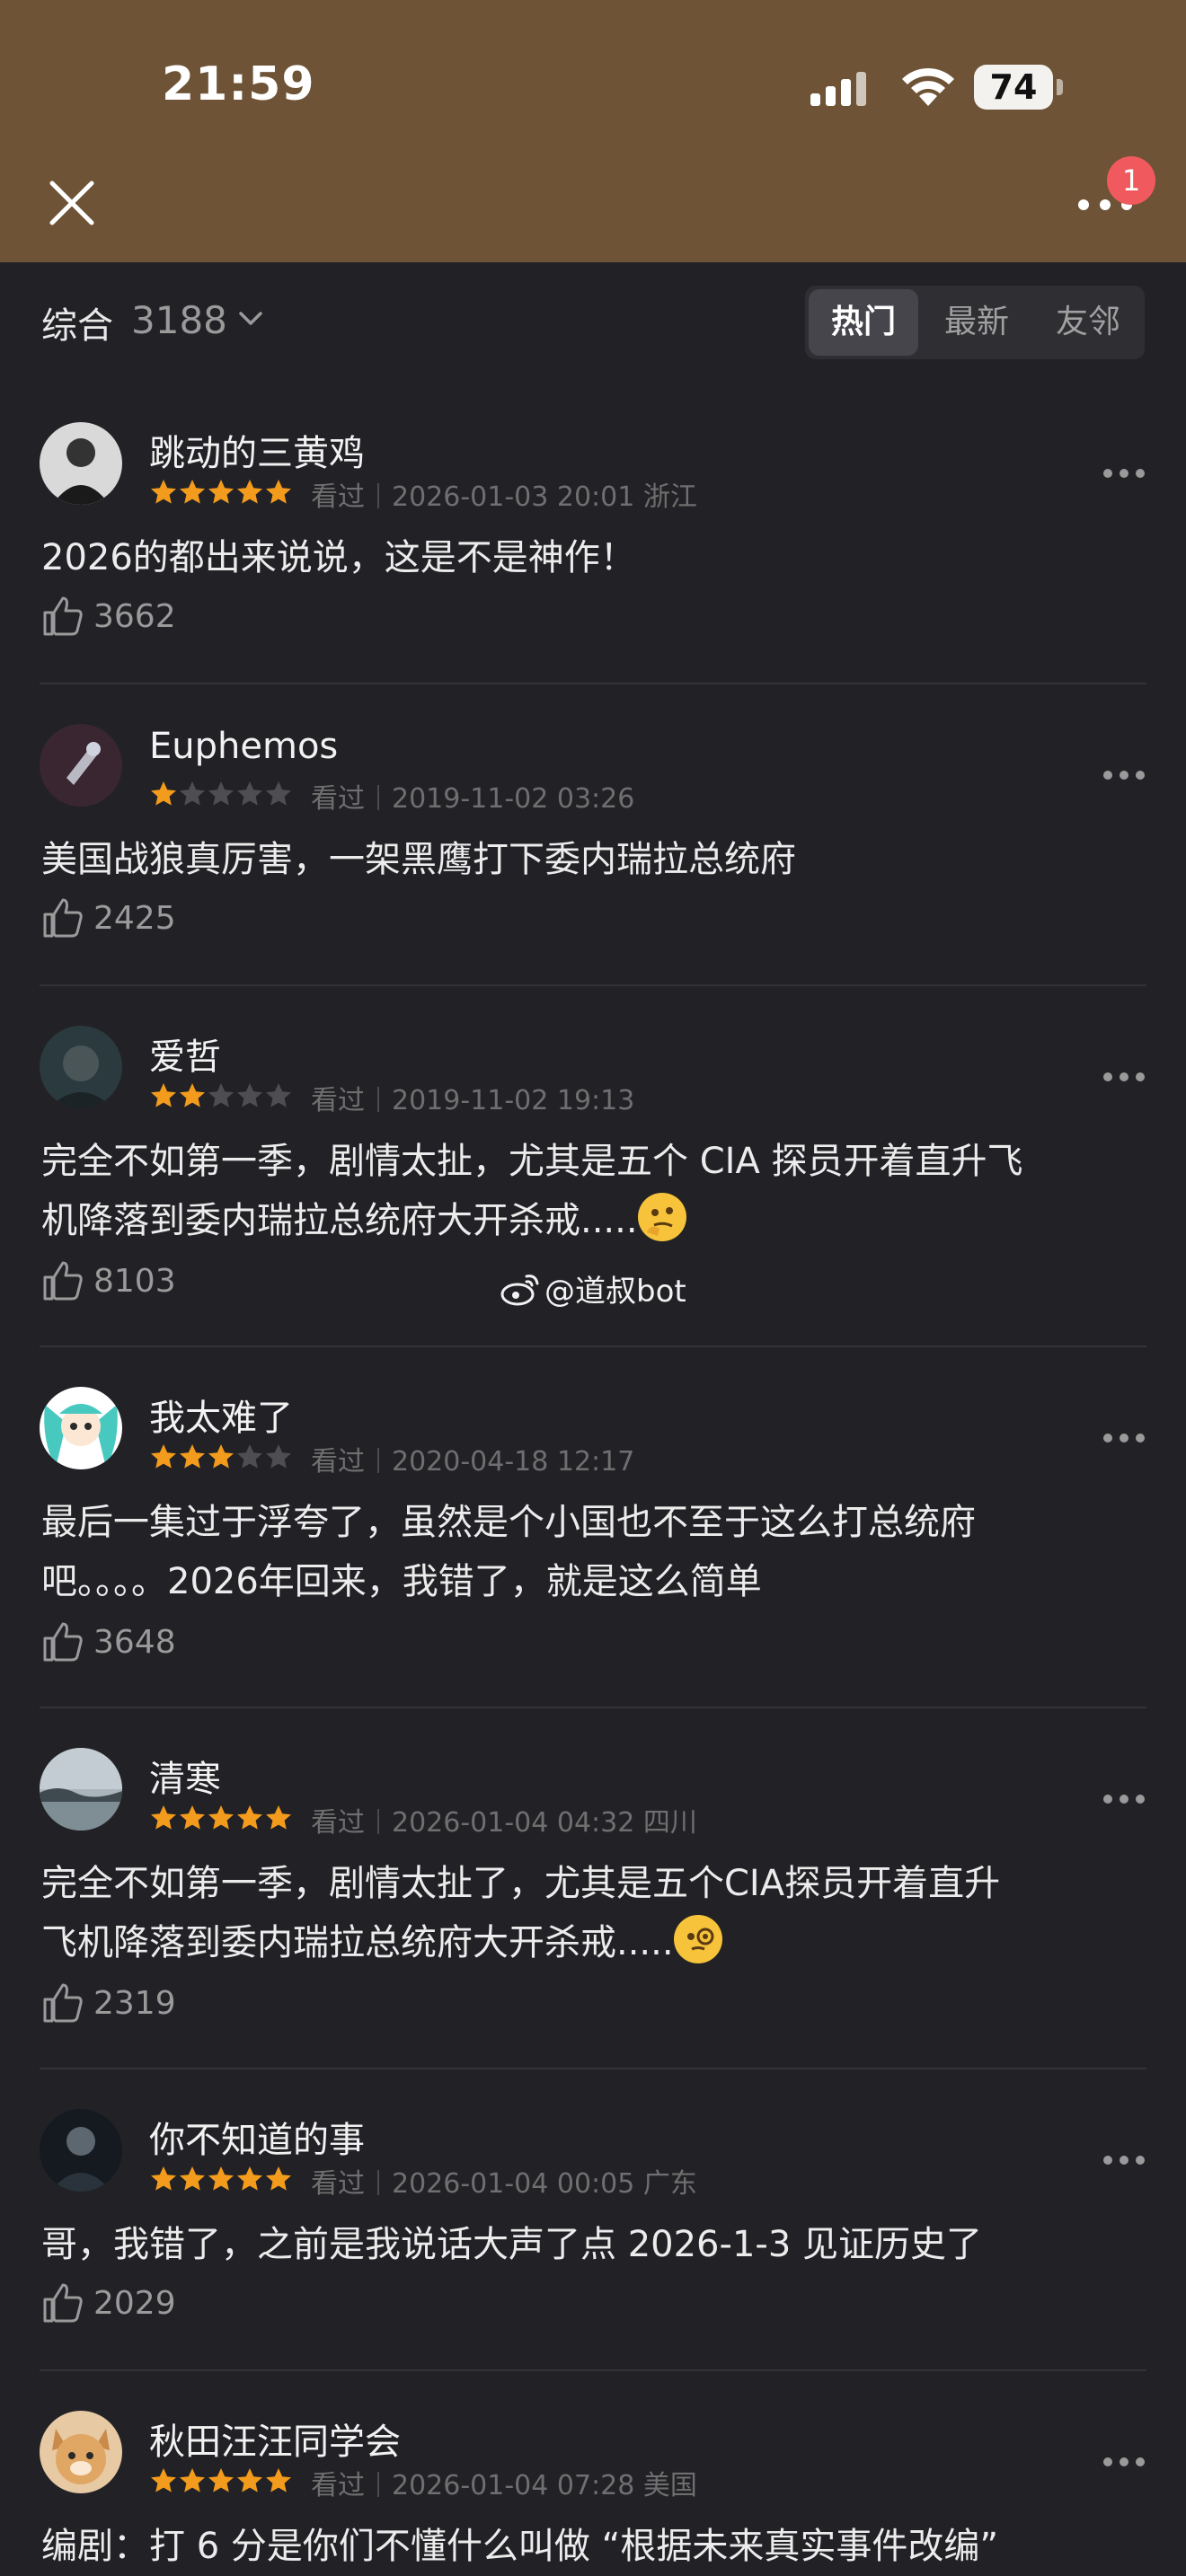 Image resolution: width=1186 pixels, height=2576 pixels. I want to click on chevron-down-icon, so click(250, 319).